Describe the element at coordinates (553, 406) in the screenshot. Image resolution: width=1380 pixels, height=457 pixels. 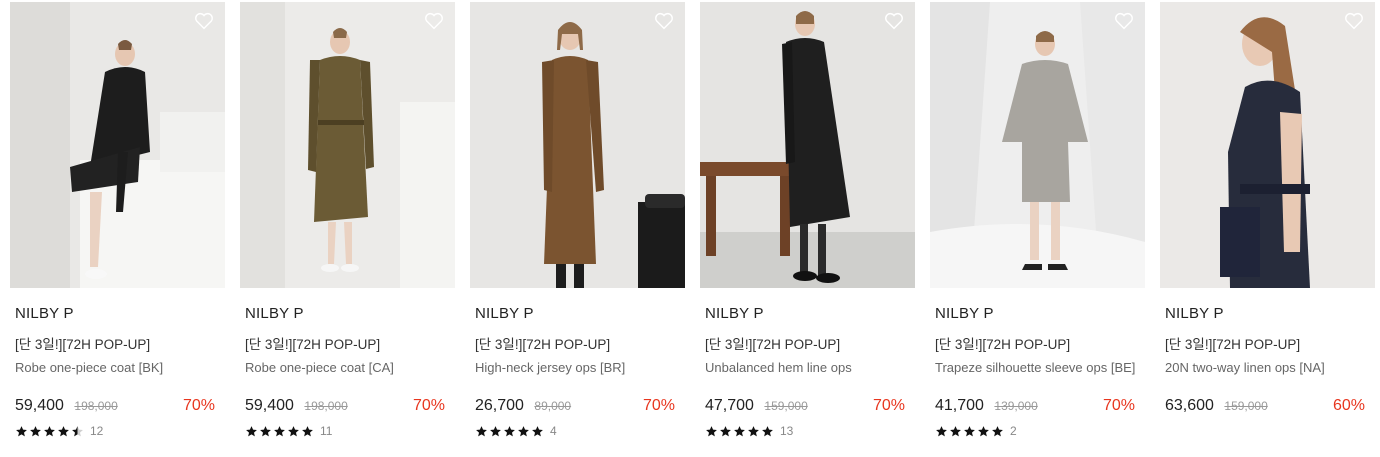
I see `original-price: 89,000` at that location.